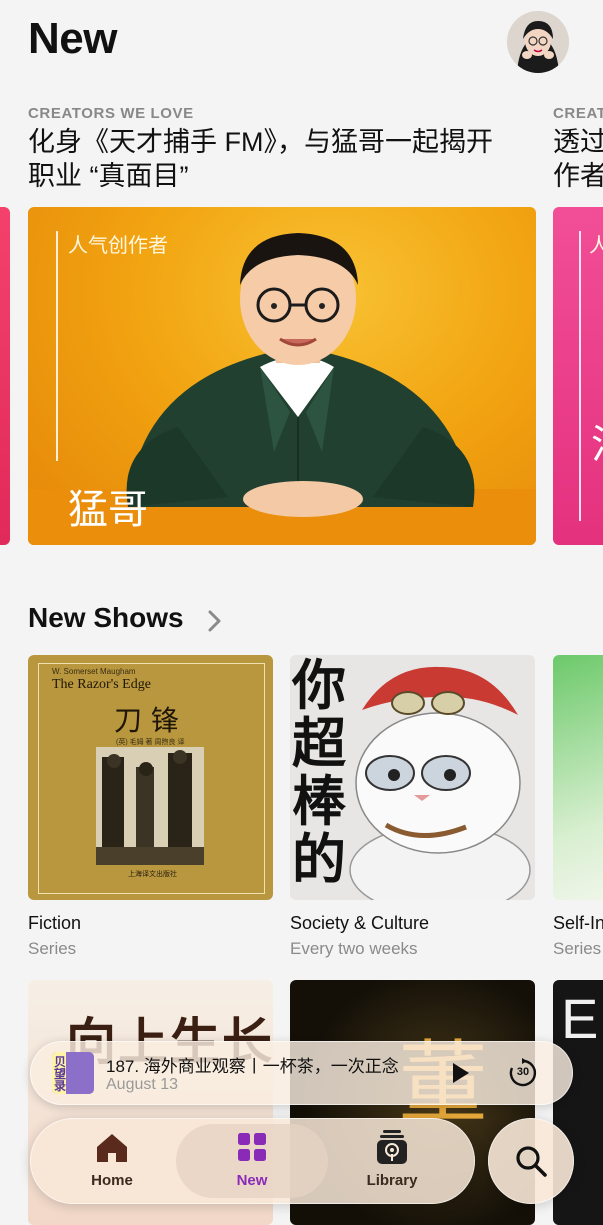 This screenshot has width=603, height=1225. I want to click on cover-text: E, so click(580, 1018).